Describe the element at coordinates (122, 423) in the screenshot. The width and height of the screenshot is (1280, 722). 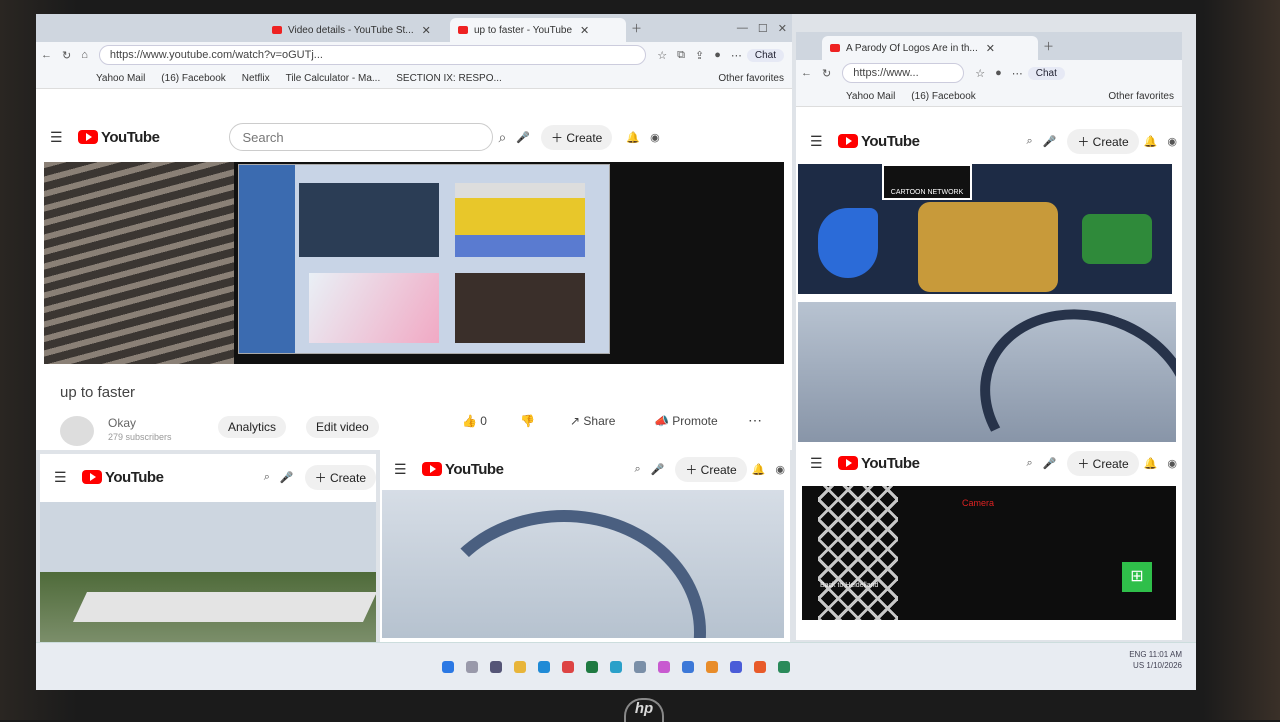
I see `channel-name: Okay` at that location.